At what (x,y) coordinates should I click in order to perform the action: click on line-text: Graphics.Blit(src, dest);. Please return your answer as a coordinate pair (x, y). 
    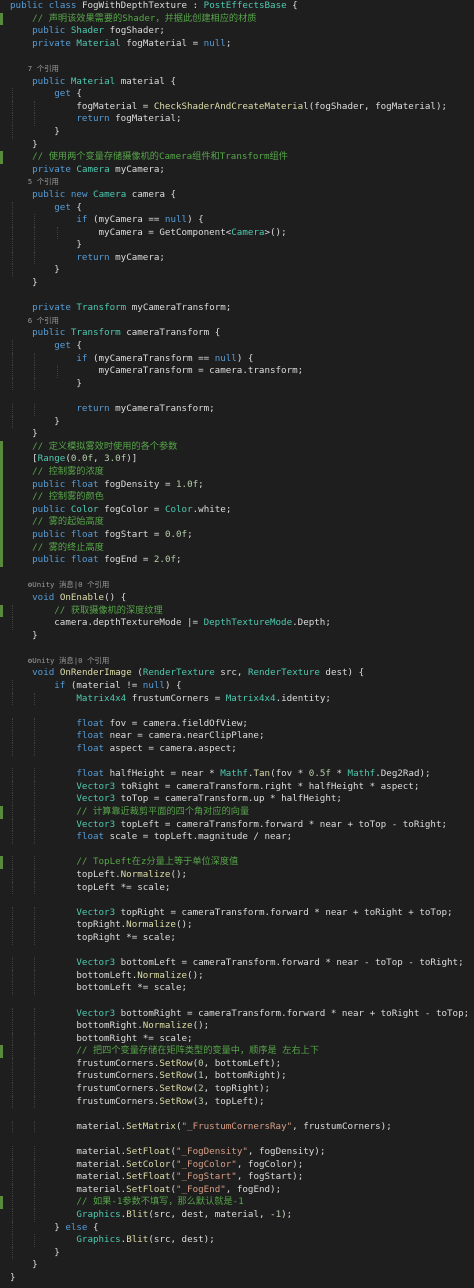
    Looking at the image, I should click on (145, 1240).